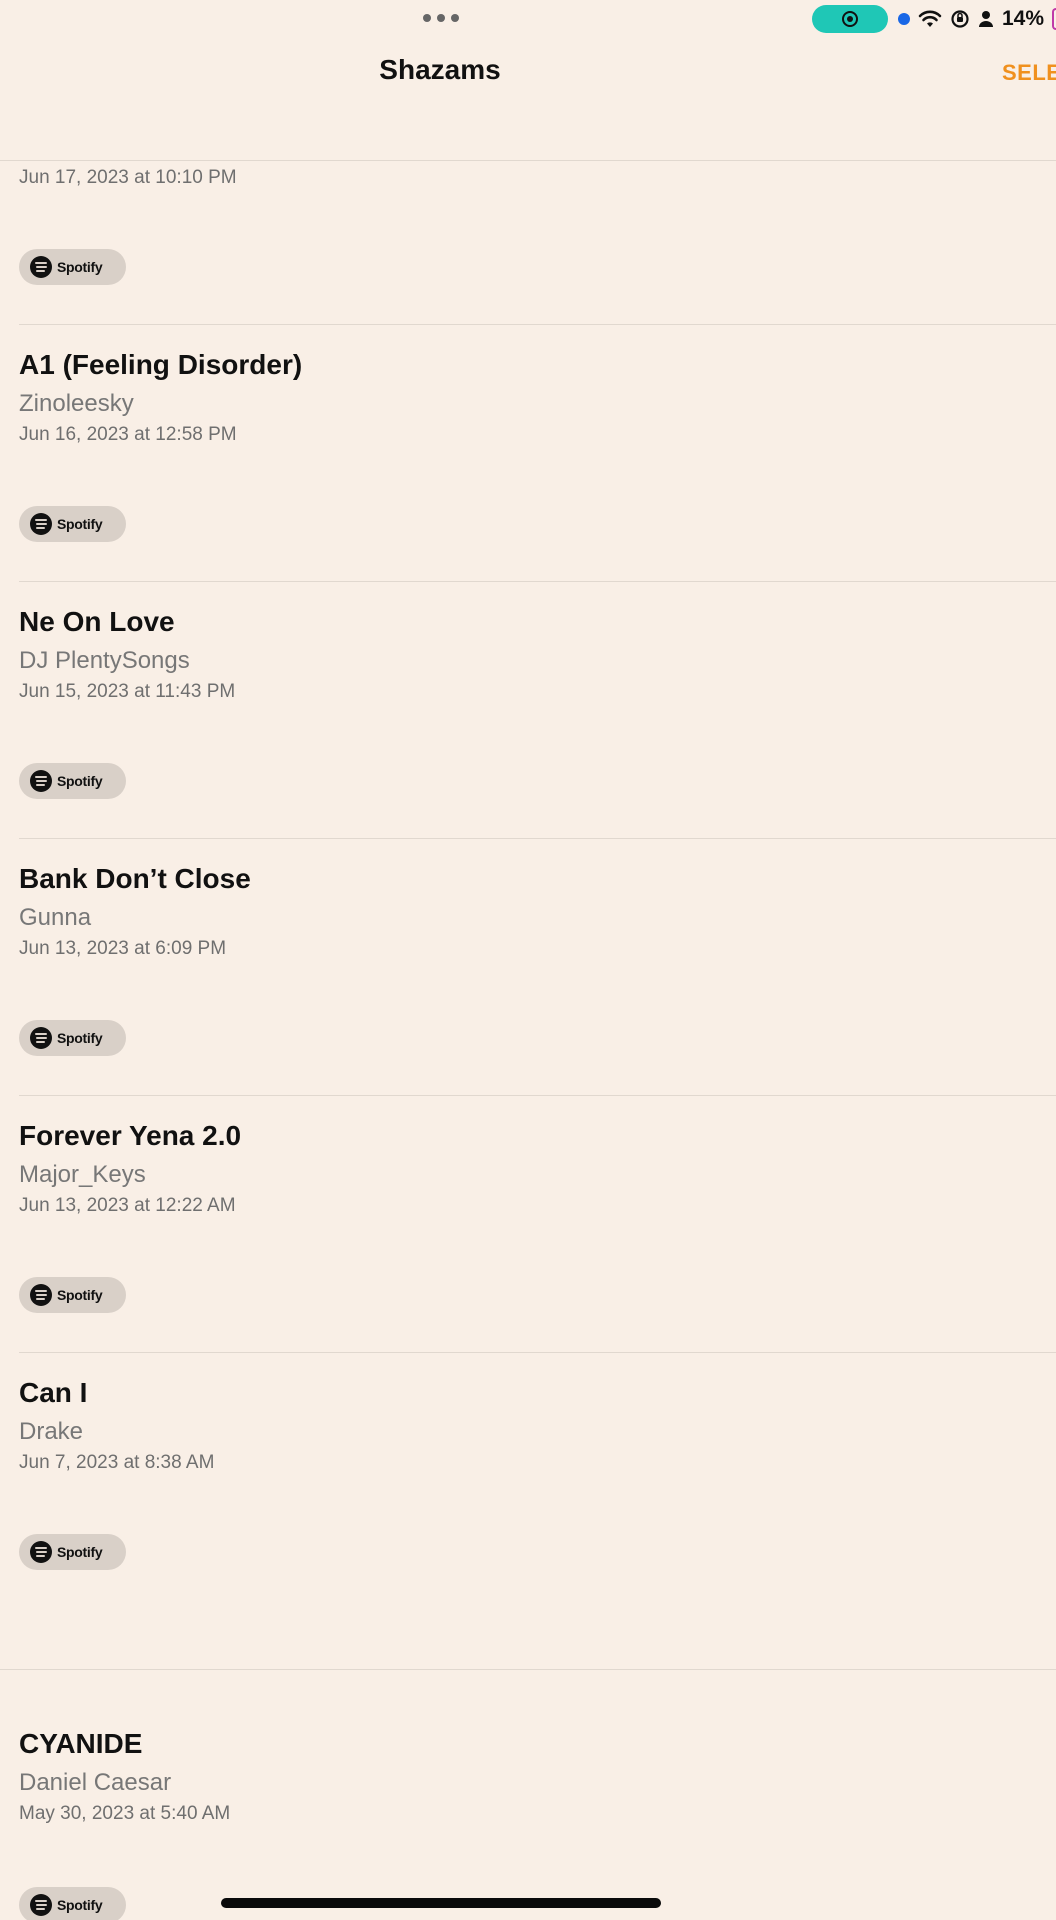 The height and width of the screenshot is (1920, 1056). I want to click on song-title: Bank Don’t Close, so click(135, 879).